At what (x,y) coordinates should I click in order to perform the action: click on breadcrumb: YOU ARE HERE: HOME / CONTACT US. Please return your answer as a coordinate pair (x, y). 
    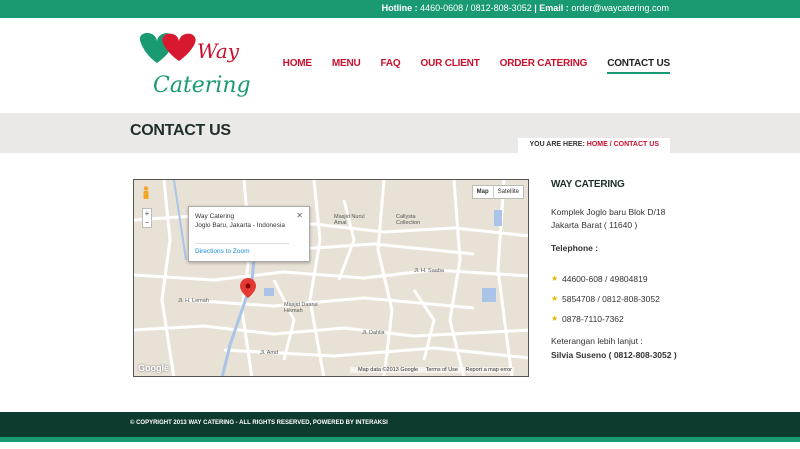
    Looking at the image, I should click on (594, 145).